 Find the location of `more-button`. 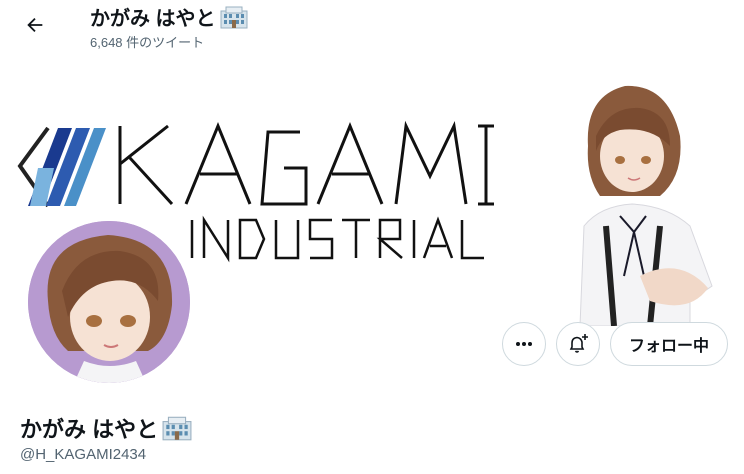

more-button is located at coordinates (523, 344).